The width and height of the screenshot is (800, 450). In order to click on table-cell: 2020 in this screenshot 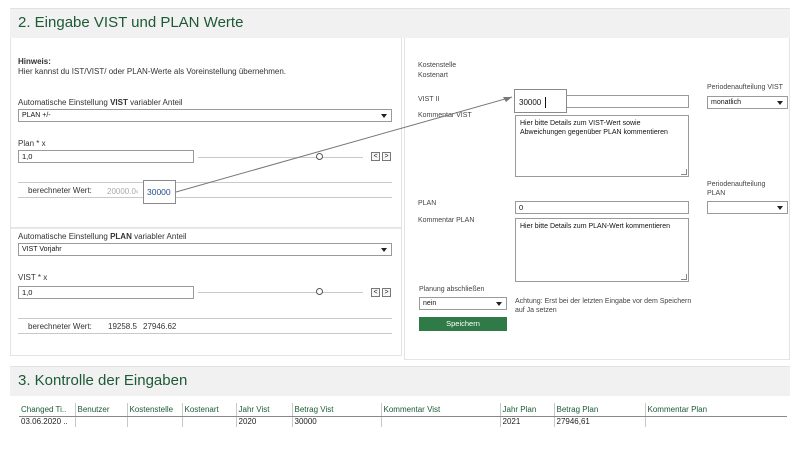, I will do `click(264, 421)`.